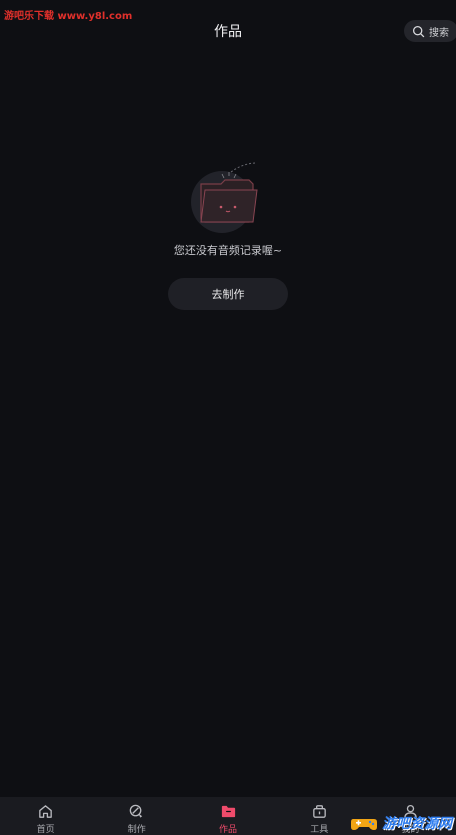 This screenshot has height=835, width=456. I want to click on tab-create: 制作, so click(136, 816).